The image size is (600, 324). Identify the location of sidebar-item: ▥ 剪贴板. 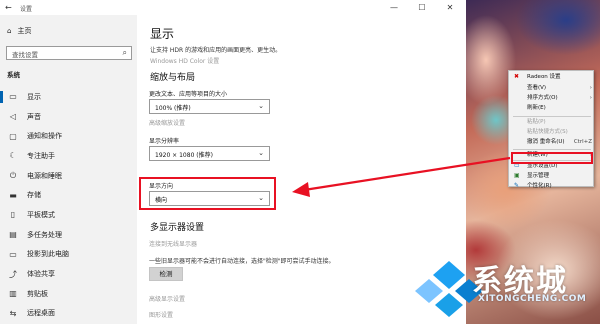
(68, 294).